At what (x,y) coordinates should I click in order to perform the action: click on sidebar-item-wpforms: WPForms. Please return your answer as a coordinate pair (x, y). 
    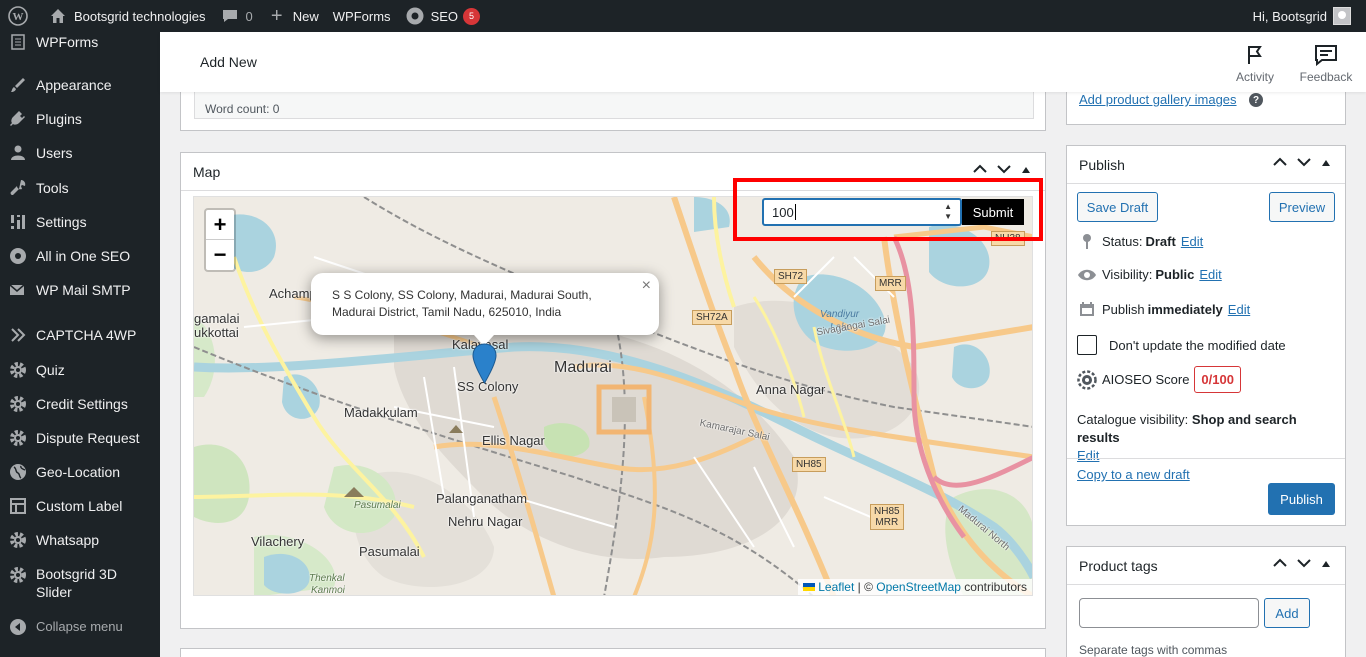
    Looking at the image, I should click on (80, 42).